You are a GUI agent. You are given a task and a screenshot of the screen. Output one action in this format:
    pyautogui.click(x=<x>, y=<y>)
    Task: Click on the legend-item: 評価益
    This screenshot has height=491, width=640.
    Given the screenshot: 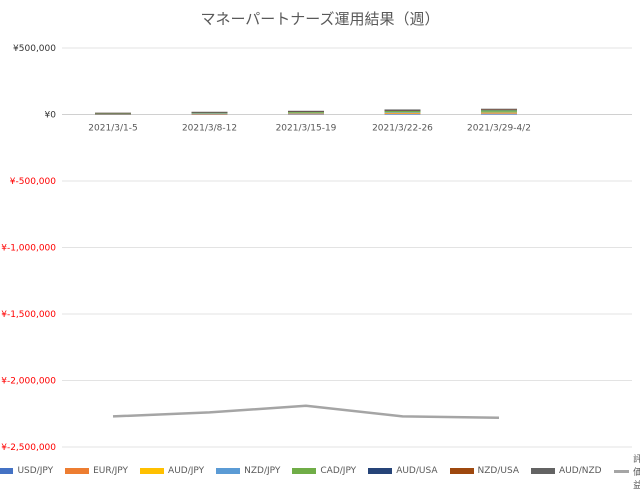 What is the action you would take?
    pyautogui.click(x=626, y=471)
    